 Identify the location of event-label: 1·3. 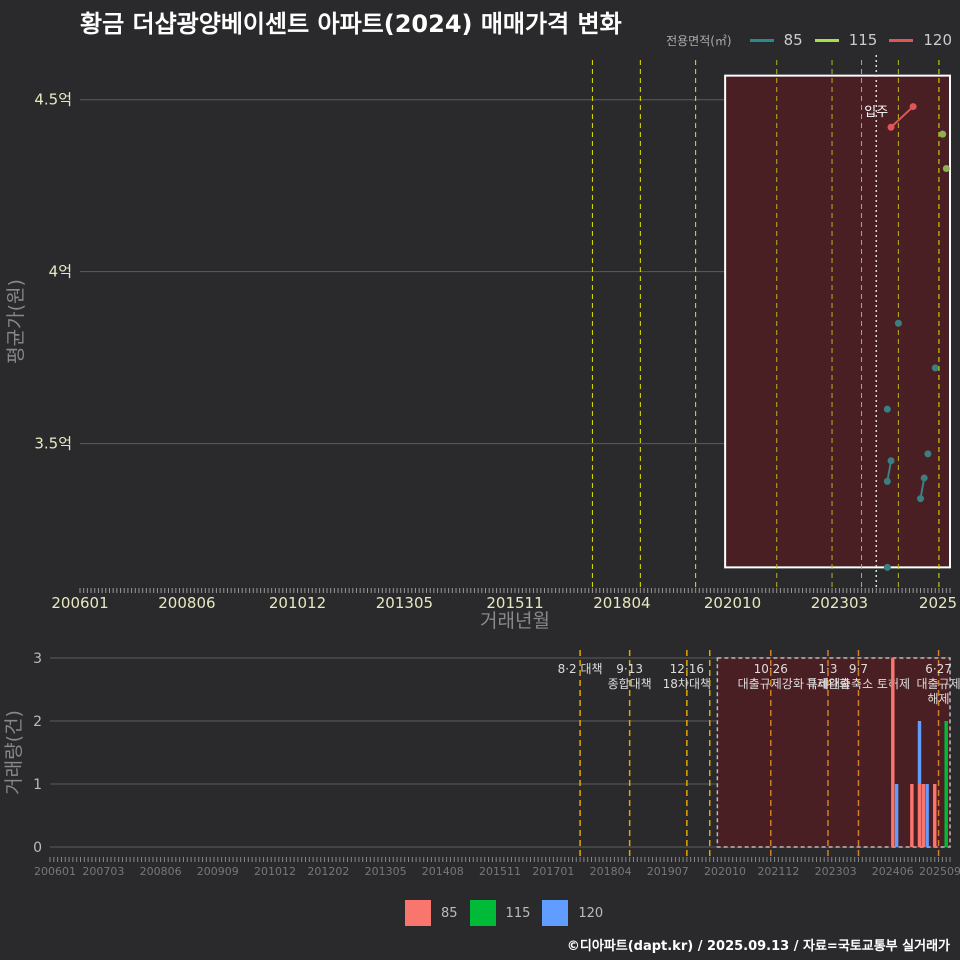
(827, 669).